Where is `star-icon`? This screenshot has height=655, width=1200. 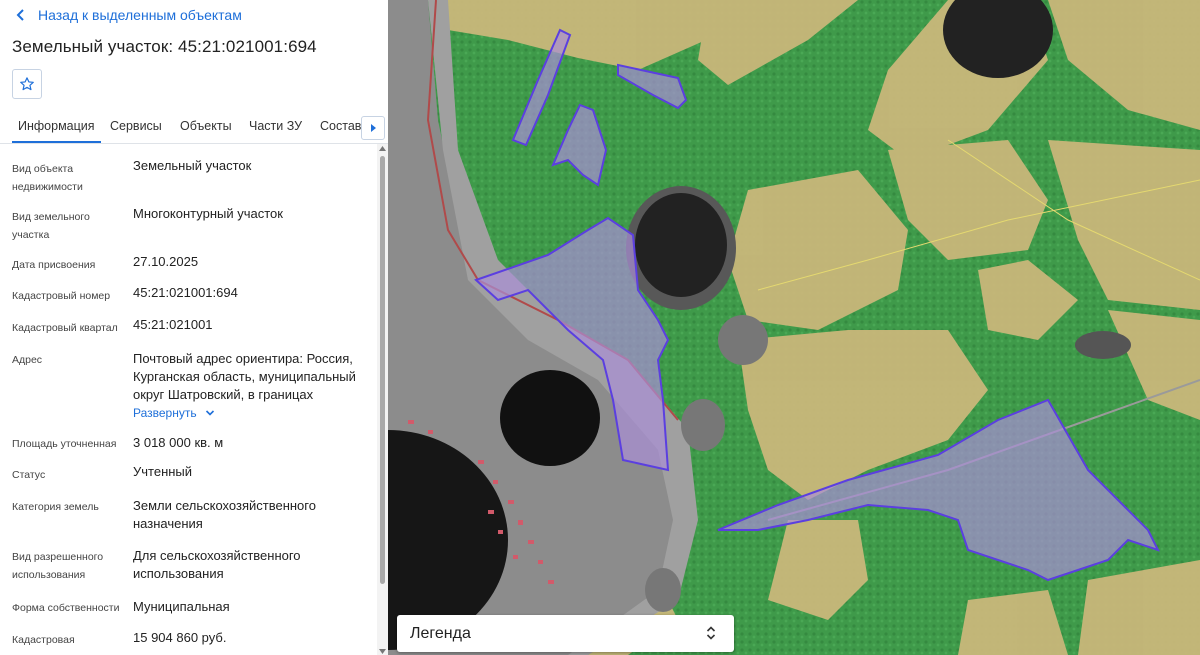 star-icon is located at coordinates (27, 84).